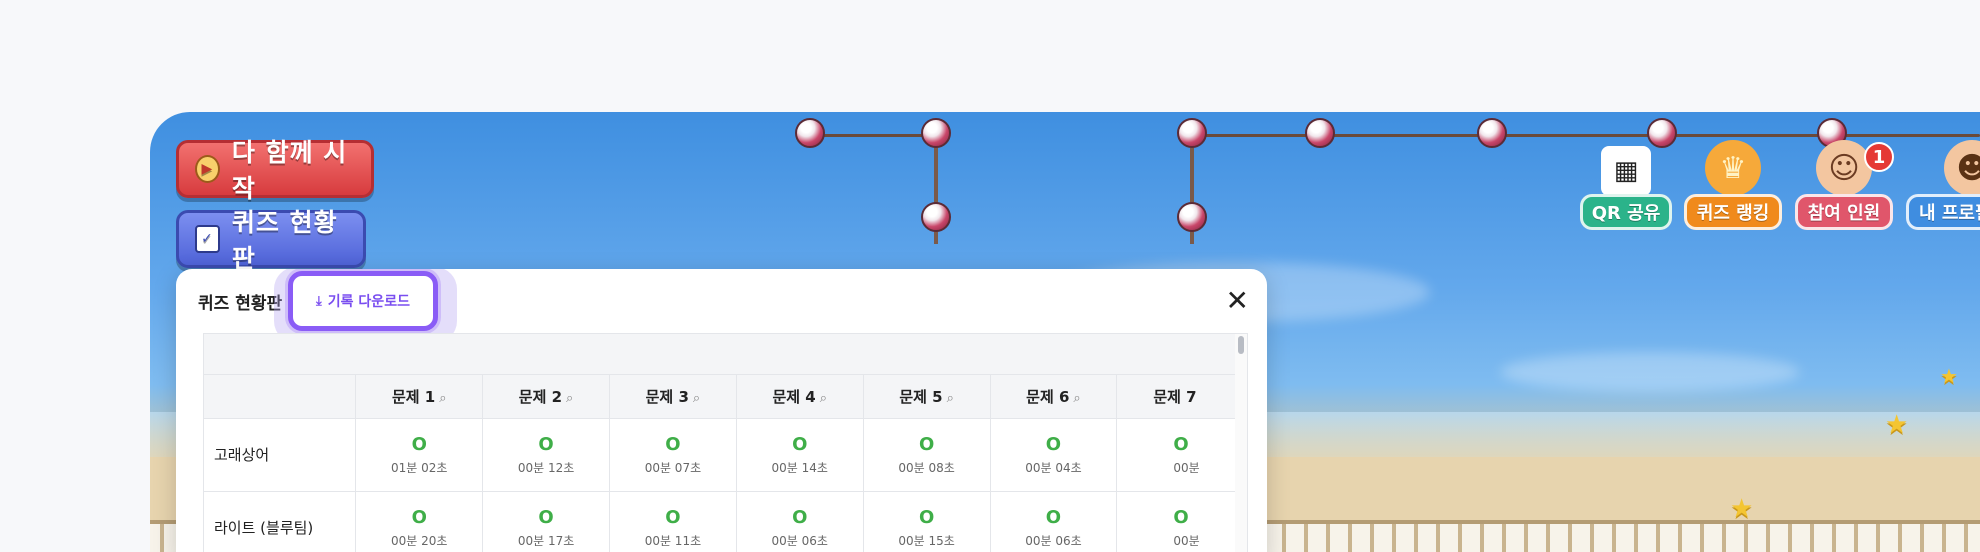 This screenshot has width=1980, height=552. What do you see at coordinates (546, 540) in the screenshot?
I see `answer-time: 00분 17초` at bounding box center [546, 540].